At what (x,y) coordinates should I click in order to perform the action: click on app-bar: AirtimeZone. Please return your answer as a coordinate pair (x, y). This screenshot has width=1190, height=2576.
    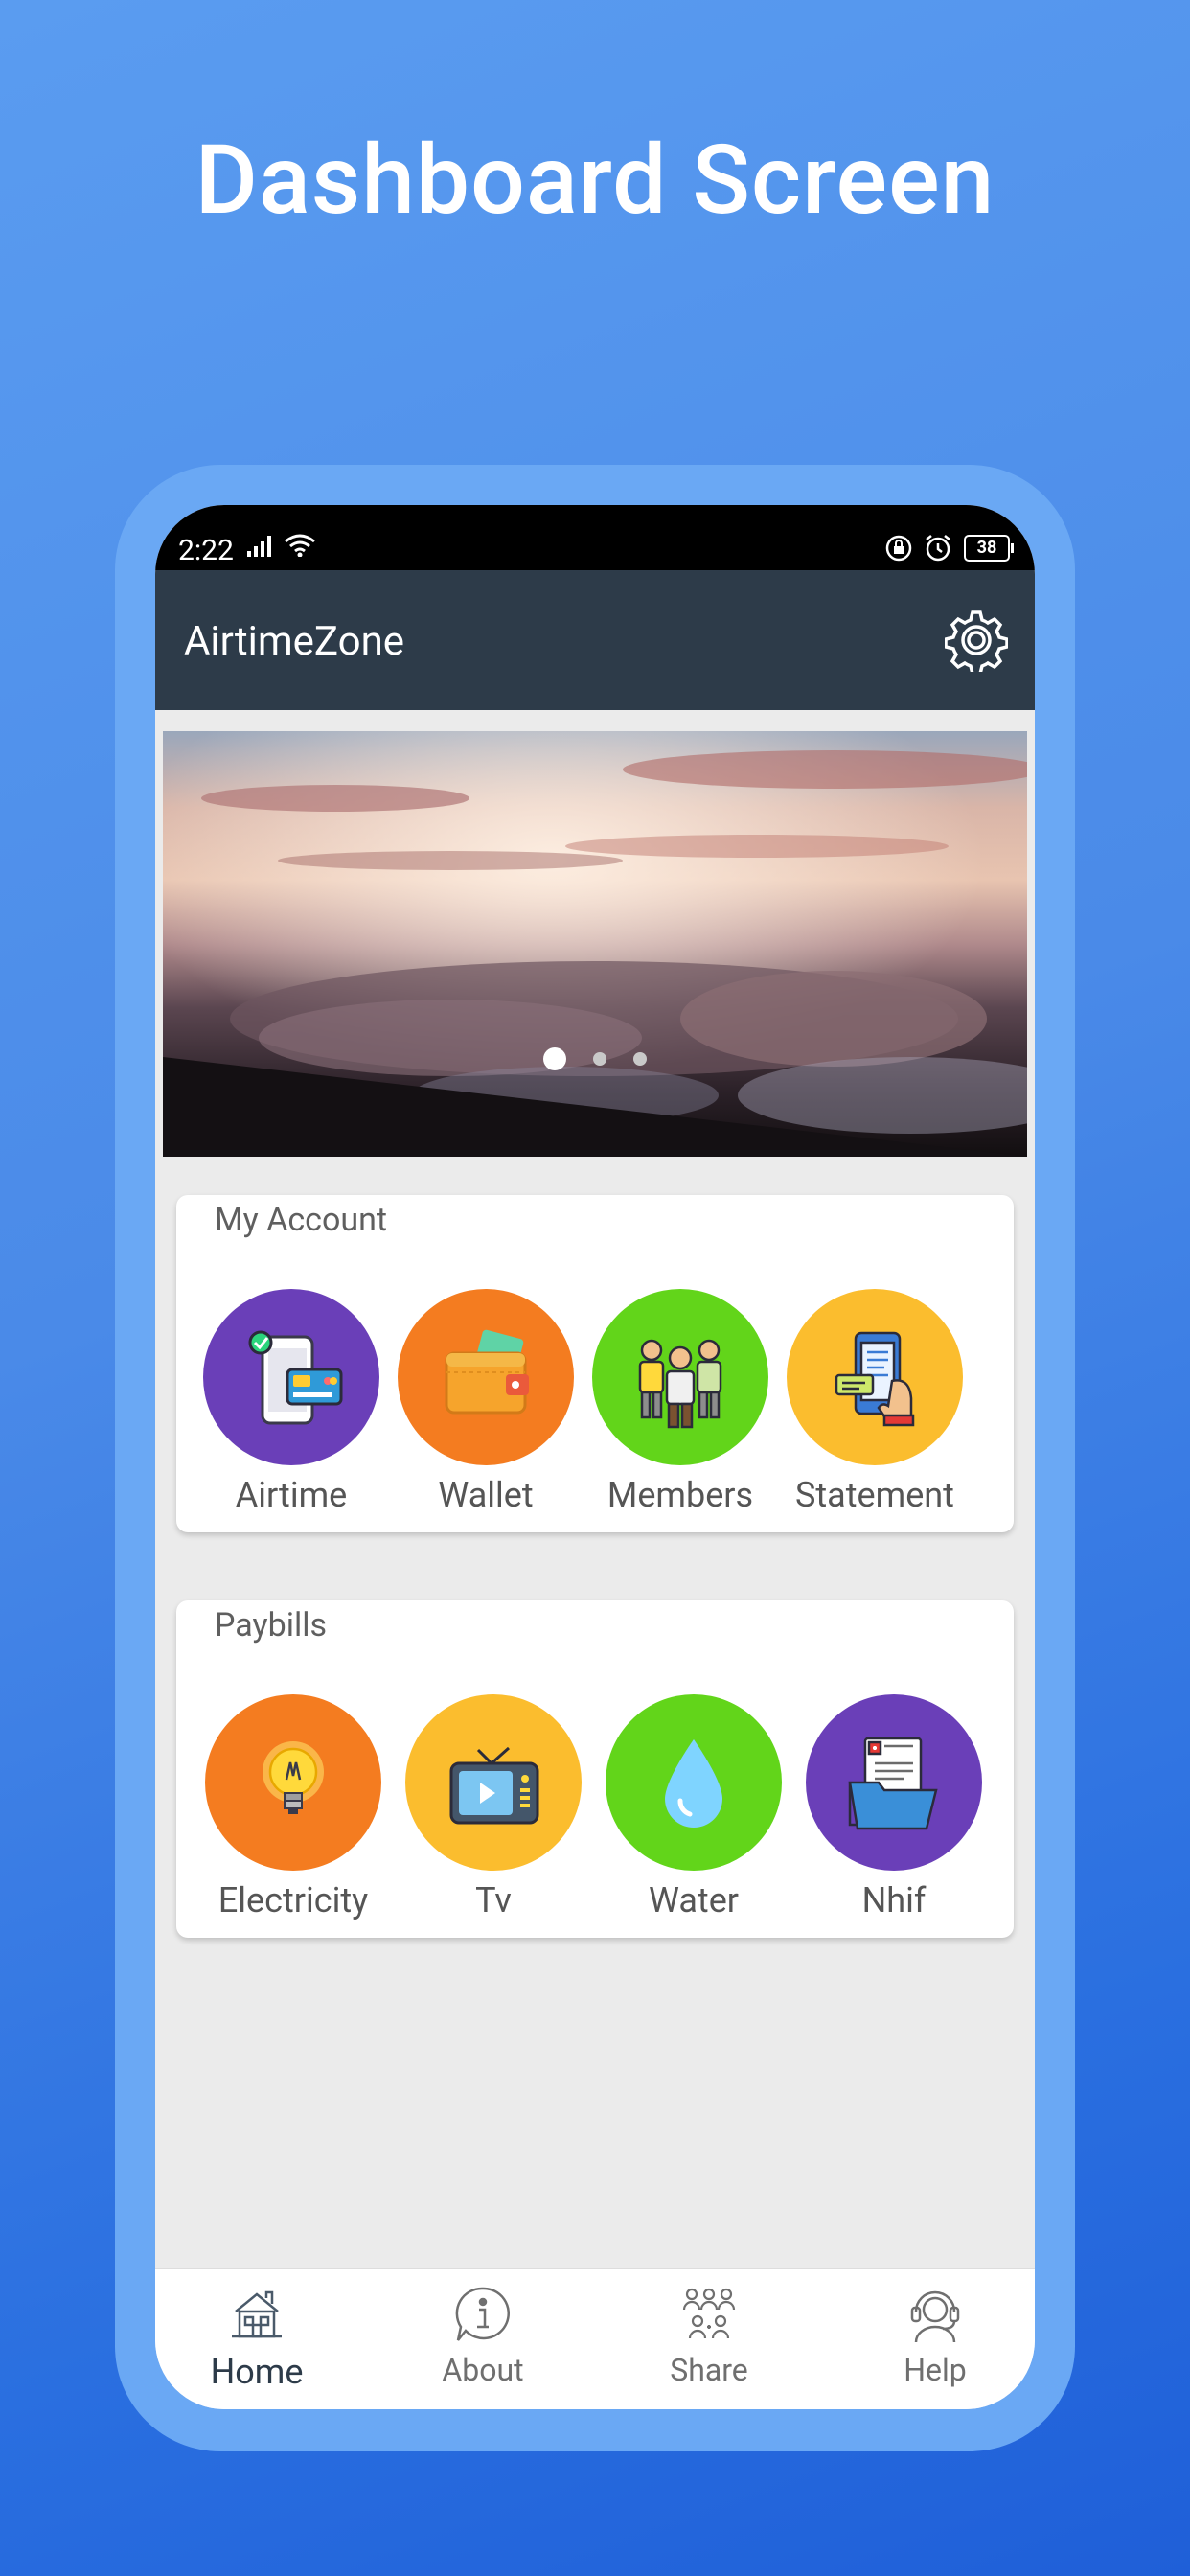
    Looking at the image, I should click on (595, 640).